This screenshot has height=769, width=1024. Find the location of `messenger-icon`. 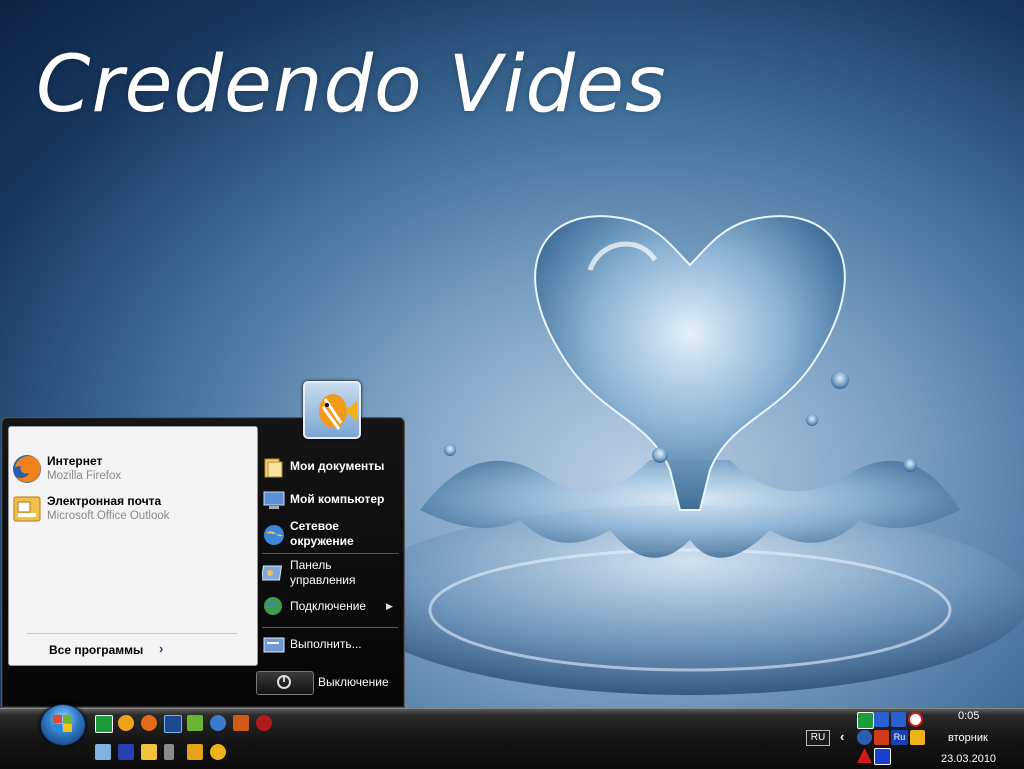

messenger-icon is located at coordinates (917, 737).